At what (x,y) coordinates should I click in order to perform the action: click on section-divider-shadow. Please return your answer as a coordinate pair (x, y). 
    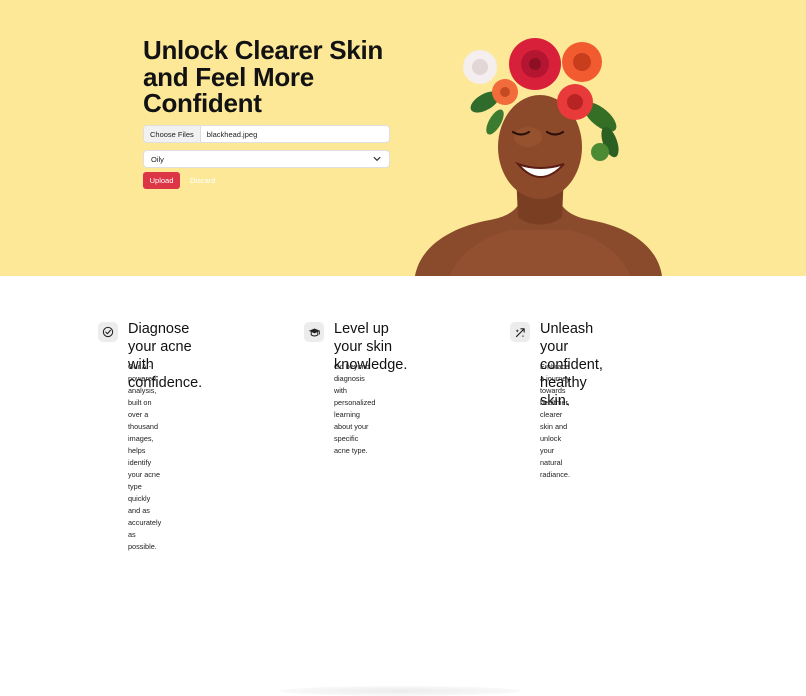
    Looking at the image, I should click on (400, 691).